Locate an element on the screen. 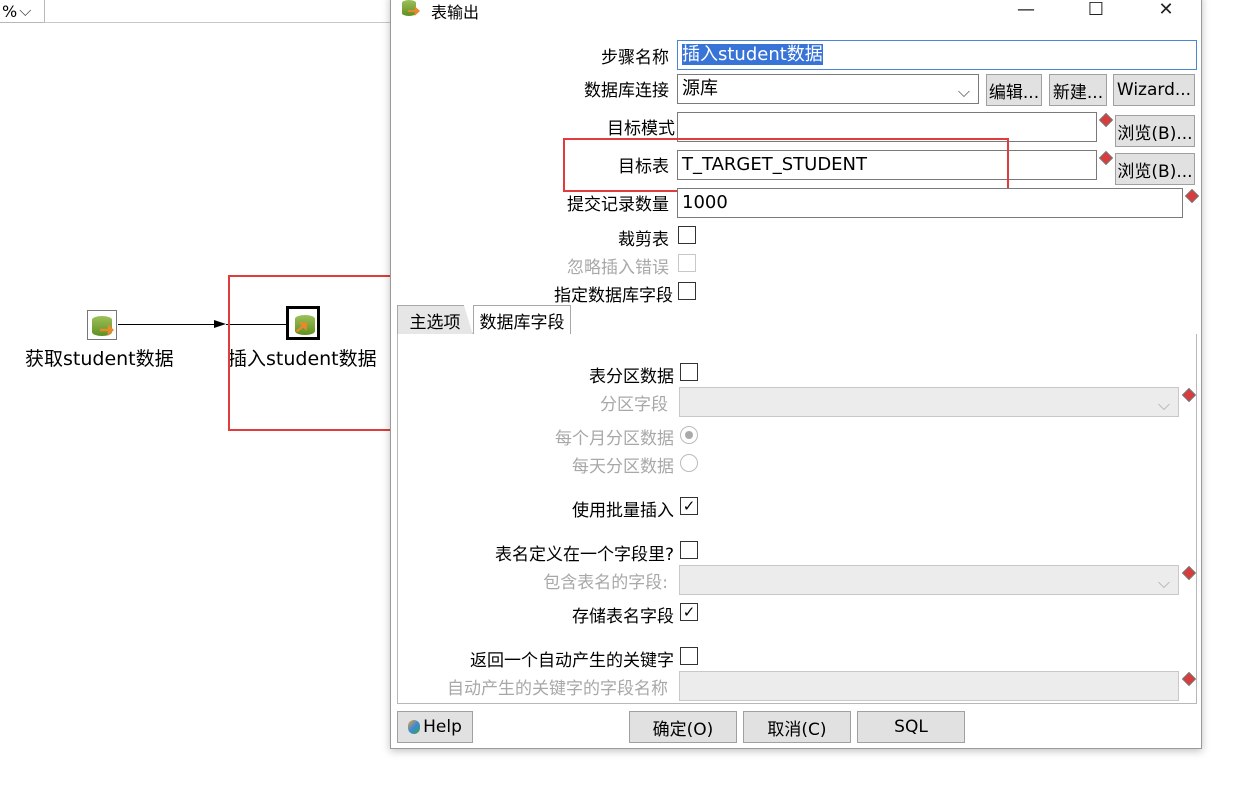  zoom-combo: % ⌵ is located at coordinates (22, 11).